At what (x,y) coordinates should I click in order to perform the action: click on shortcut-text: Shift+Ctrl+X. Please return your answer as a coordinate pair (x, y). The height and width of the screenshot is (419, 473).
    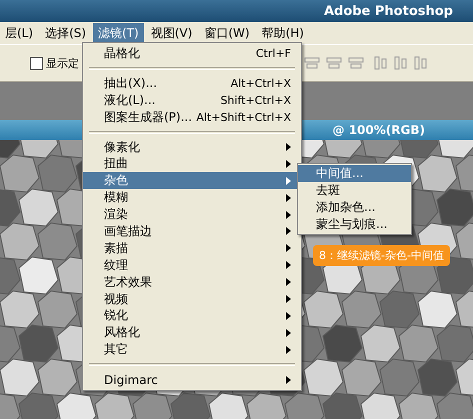
    Looking at the image, I should click on (255, 100).